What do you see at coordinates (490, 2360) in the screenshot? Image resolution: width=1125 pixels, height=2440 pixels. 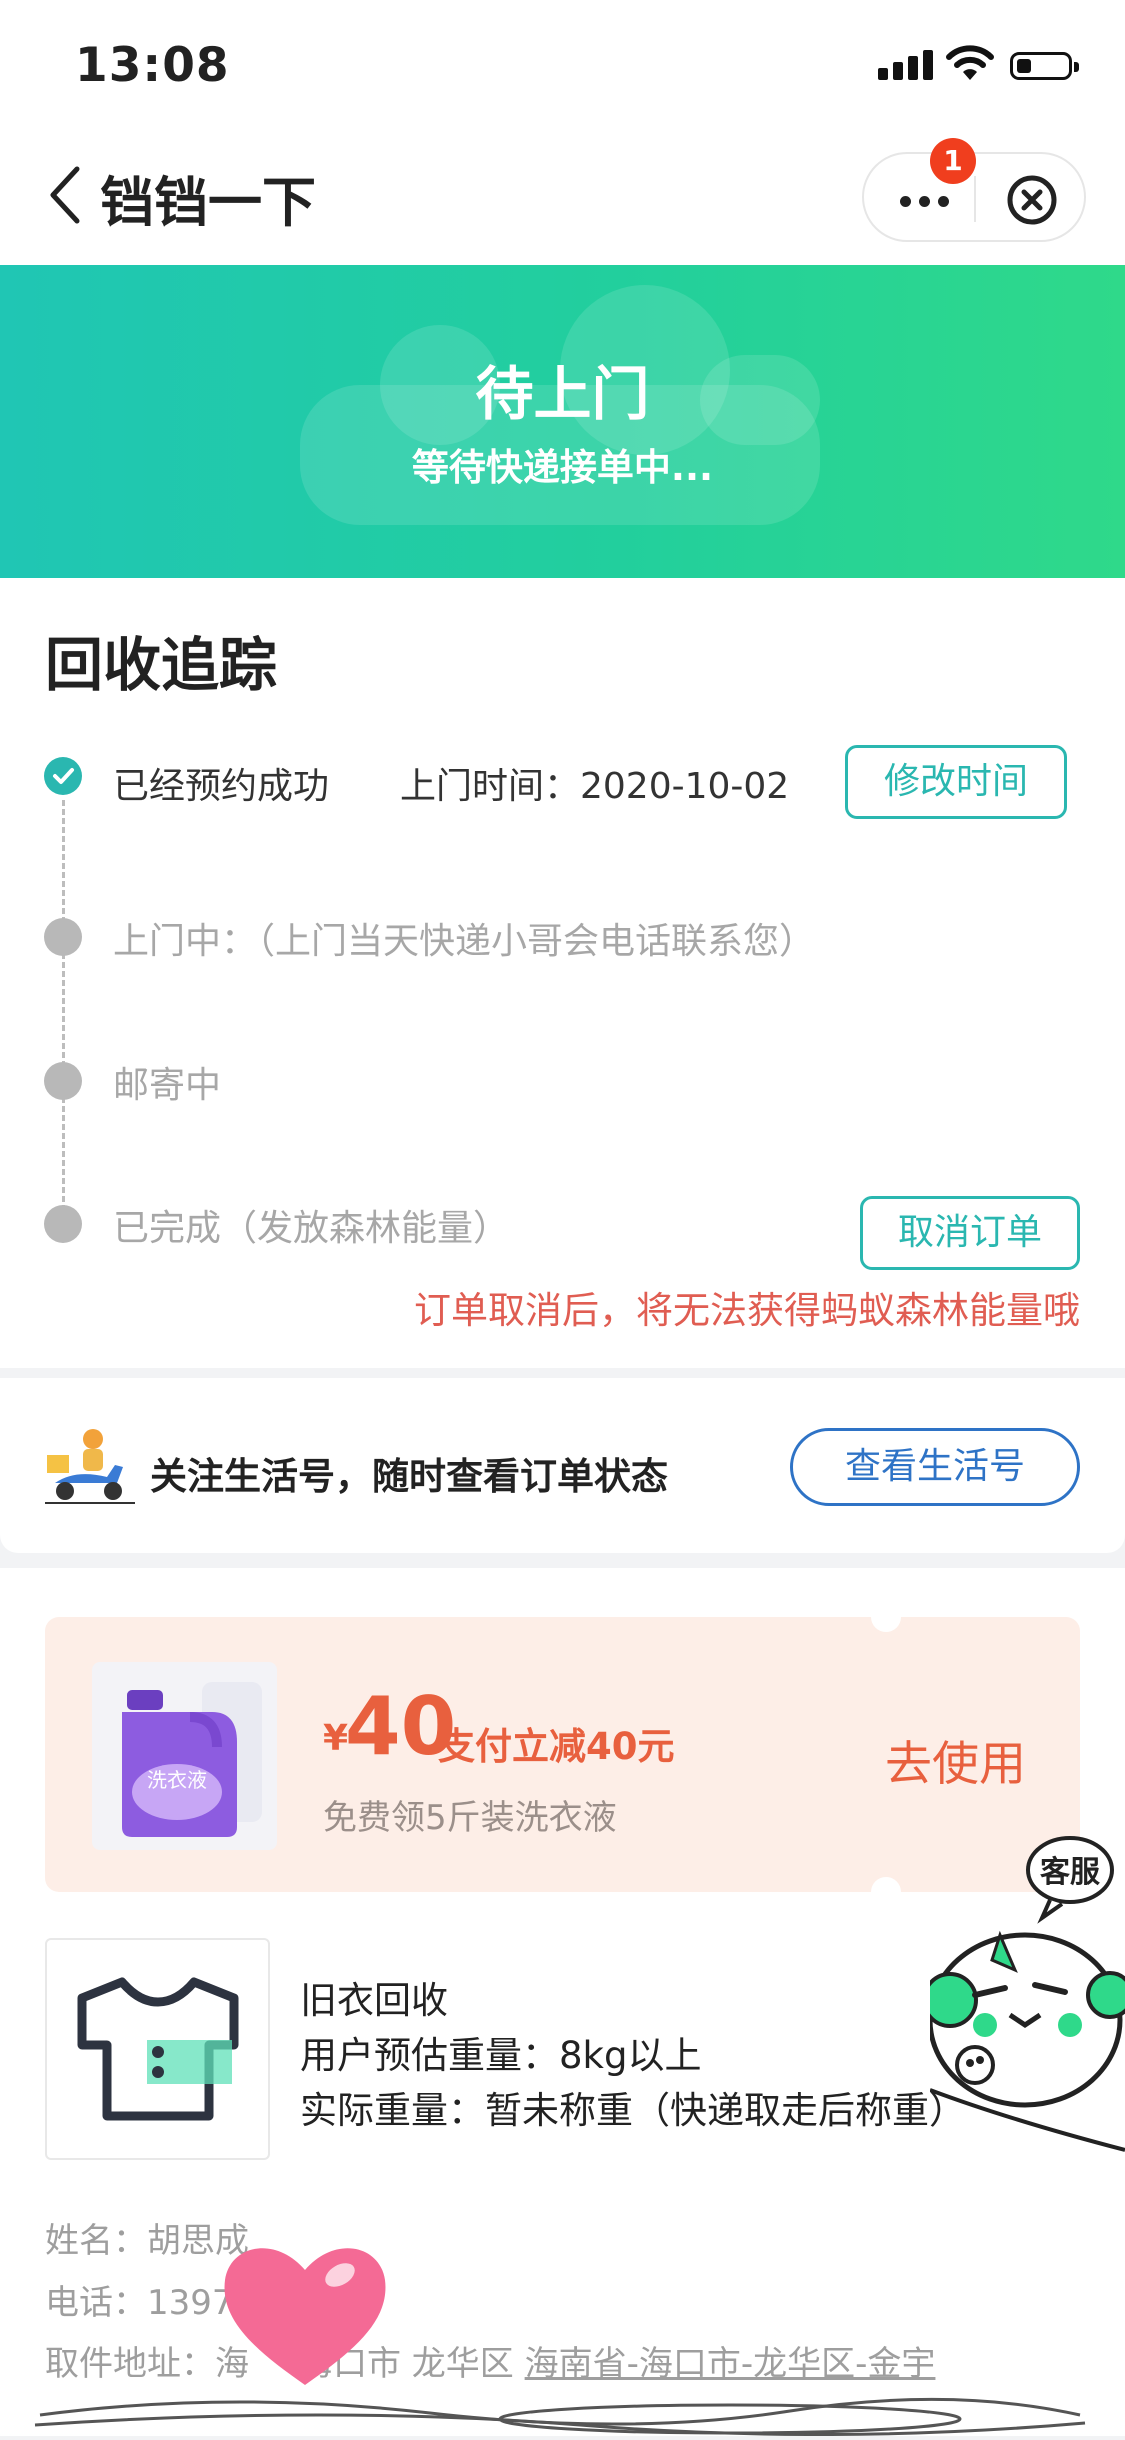 I see `pickup-address: 取件地址：海 海口市 龙华区 海南省-海口市-龙华区-金宇` at bounding box center [490, 2360].